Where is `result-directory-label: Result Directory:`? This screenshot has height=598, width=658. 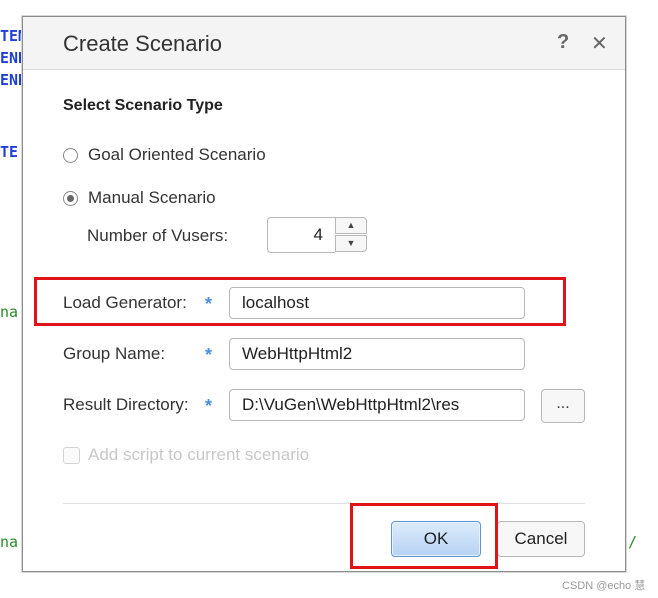 result-directory-label: Result Directory: is located at coordinates (126, 404).